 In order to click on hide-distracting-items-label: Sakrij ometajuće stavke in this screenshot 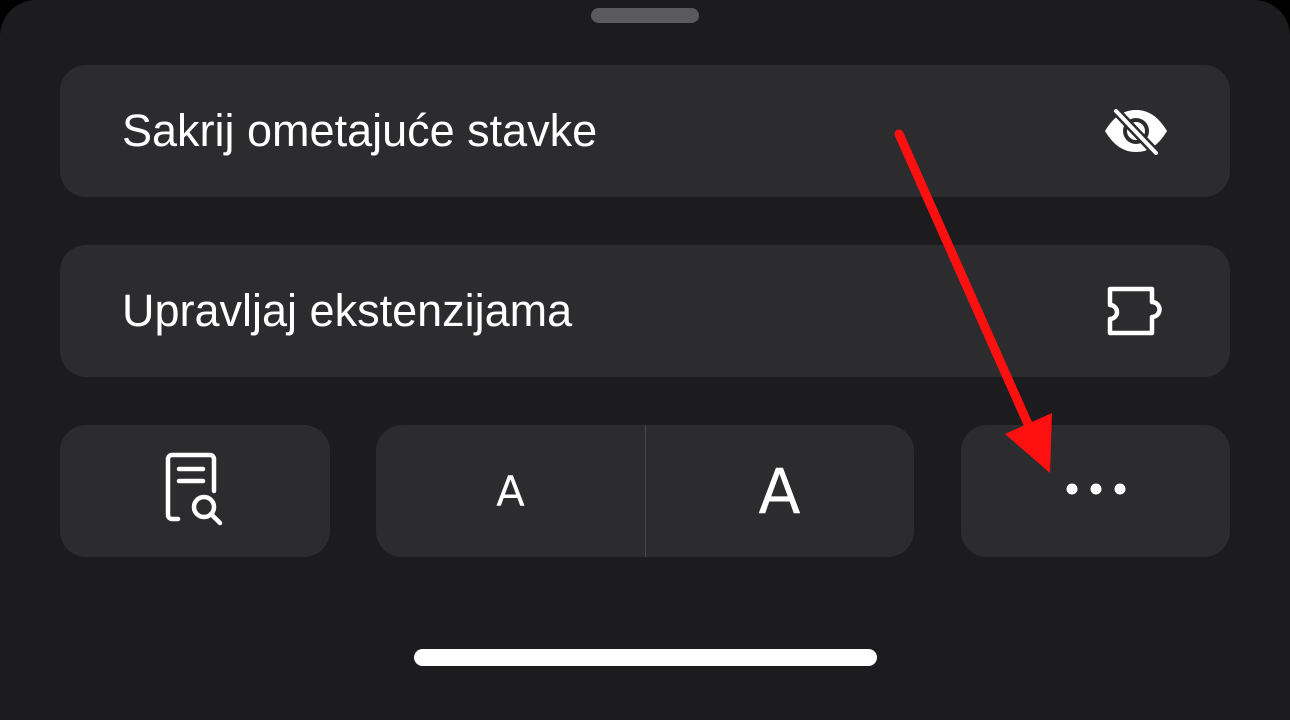, I will do `click(360, 130)`.